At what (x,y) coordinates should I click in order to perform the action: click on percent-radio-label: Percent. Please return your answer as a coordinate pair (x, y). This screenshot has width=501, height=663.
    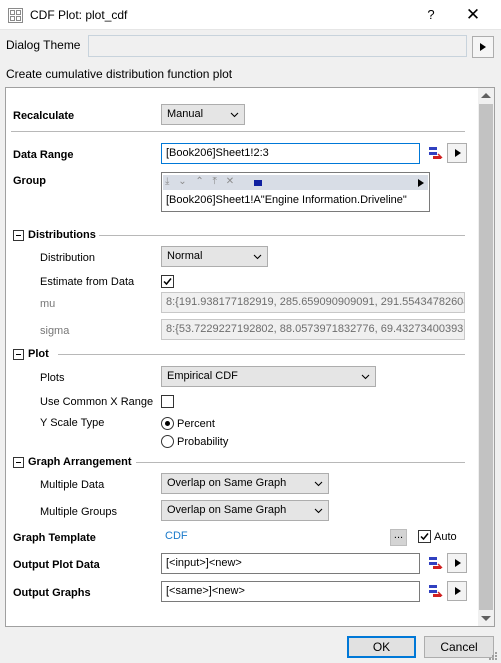
    Looking at the image, I should click on (196, 424).